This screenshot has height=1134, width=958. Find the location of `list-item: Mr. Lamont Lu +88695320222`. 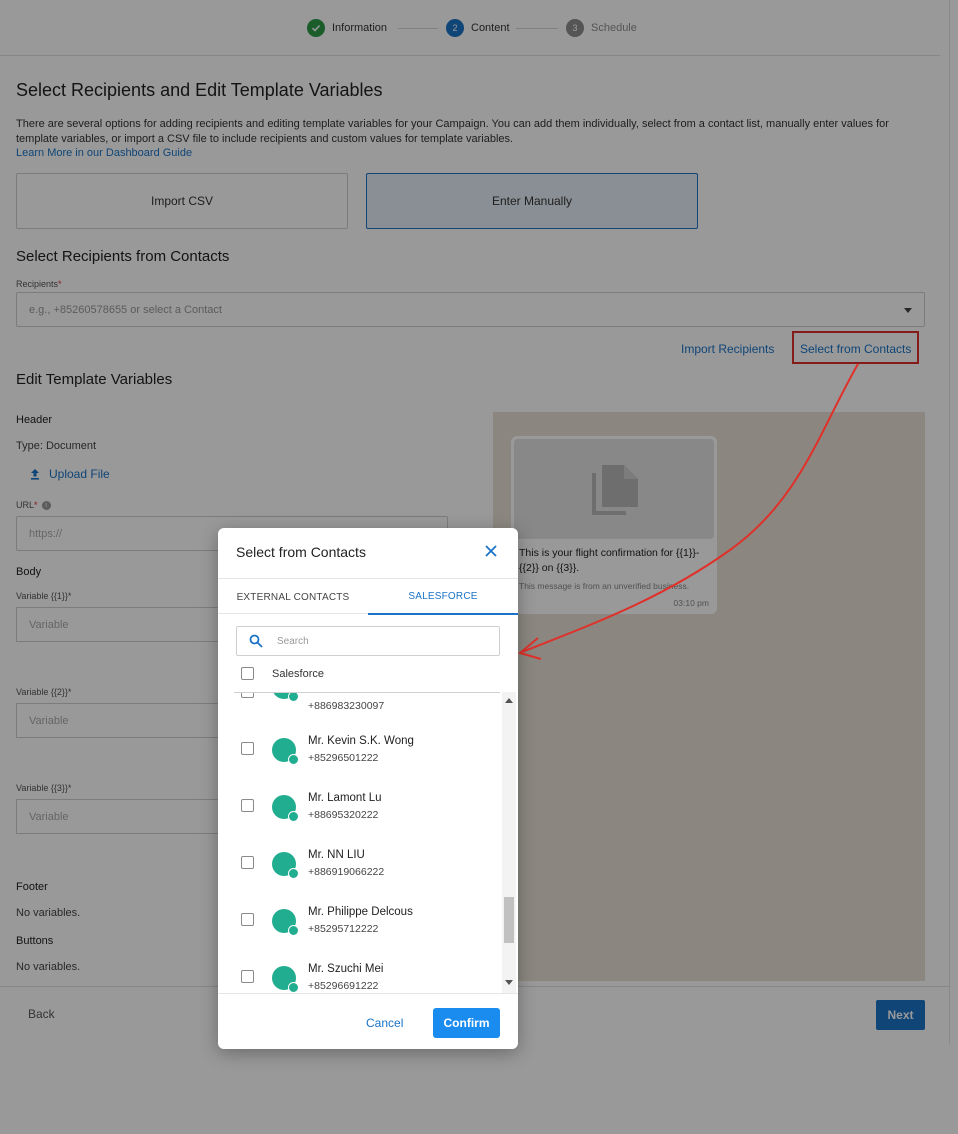

list-item: Mr. Lamont Lu +88695320222 is located at coordinates (367, 801).